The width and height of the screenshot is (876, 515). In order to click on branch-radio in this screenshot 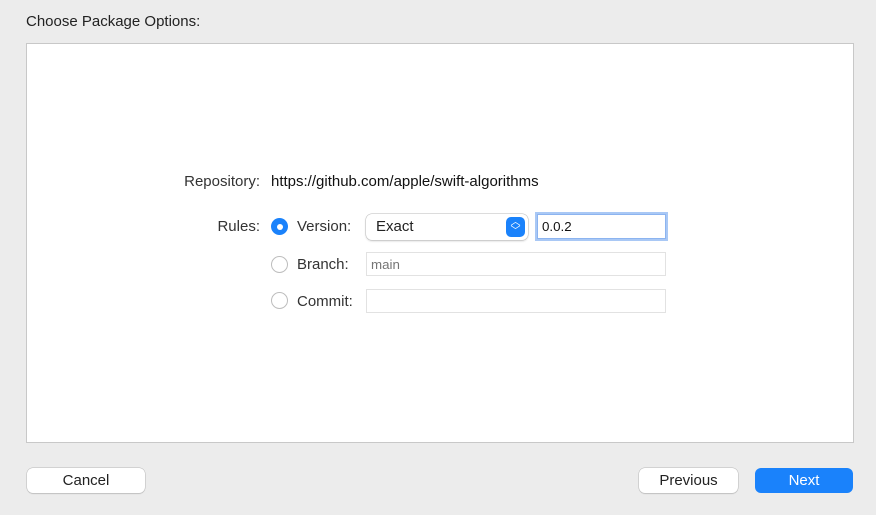, I will do `click(279, 264)`.